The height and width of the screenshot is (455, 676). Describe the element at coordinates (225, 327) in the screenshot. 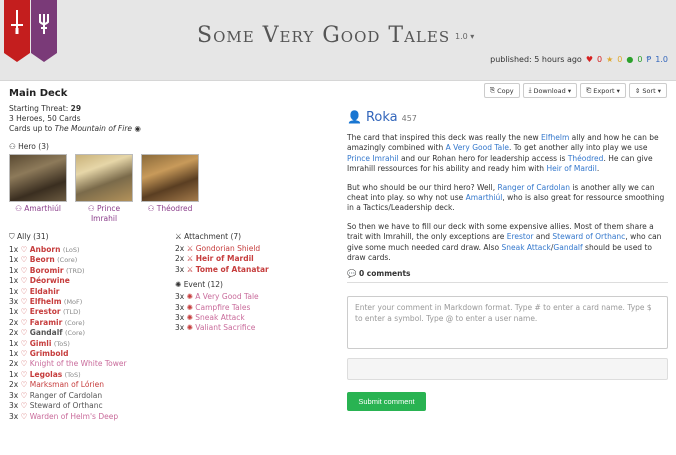

I see `card-name: Valiant Sacrifice` at that location.